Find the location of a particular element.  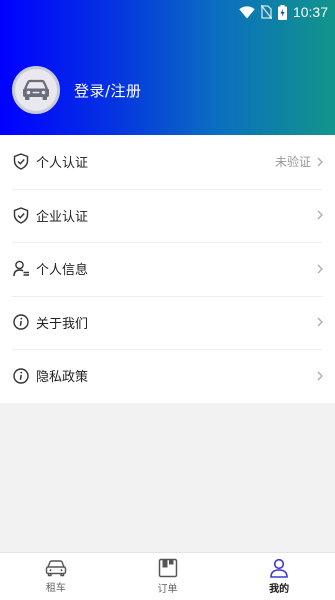

tab-mine: 我的 is located at coordinates (279, 576).